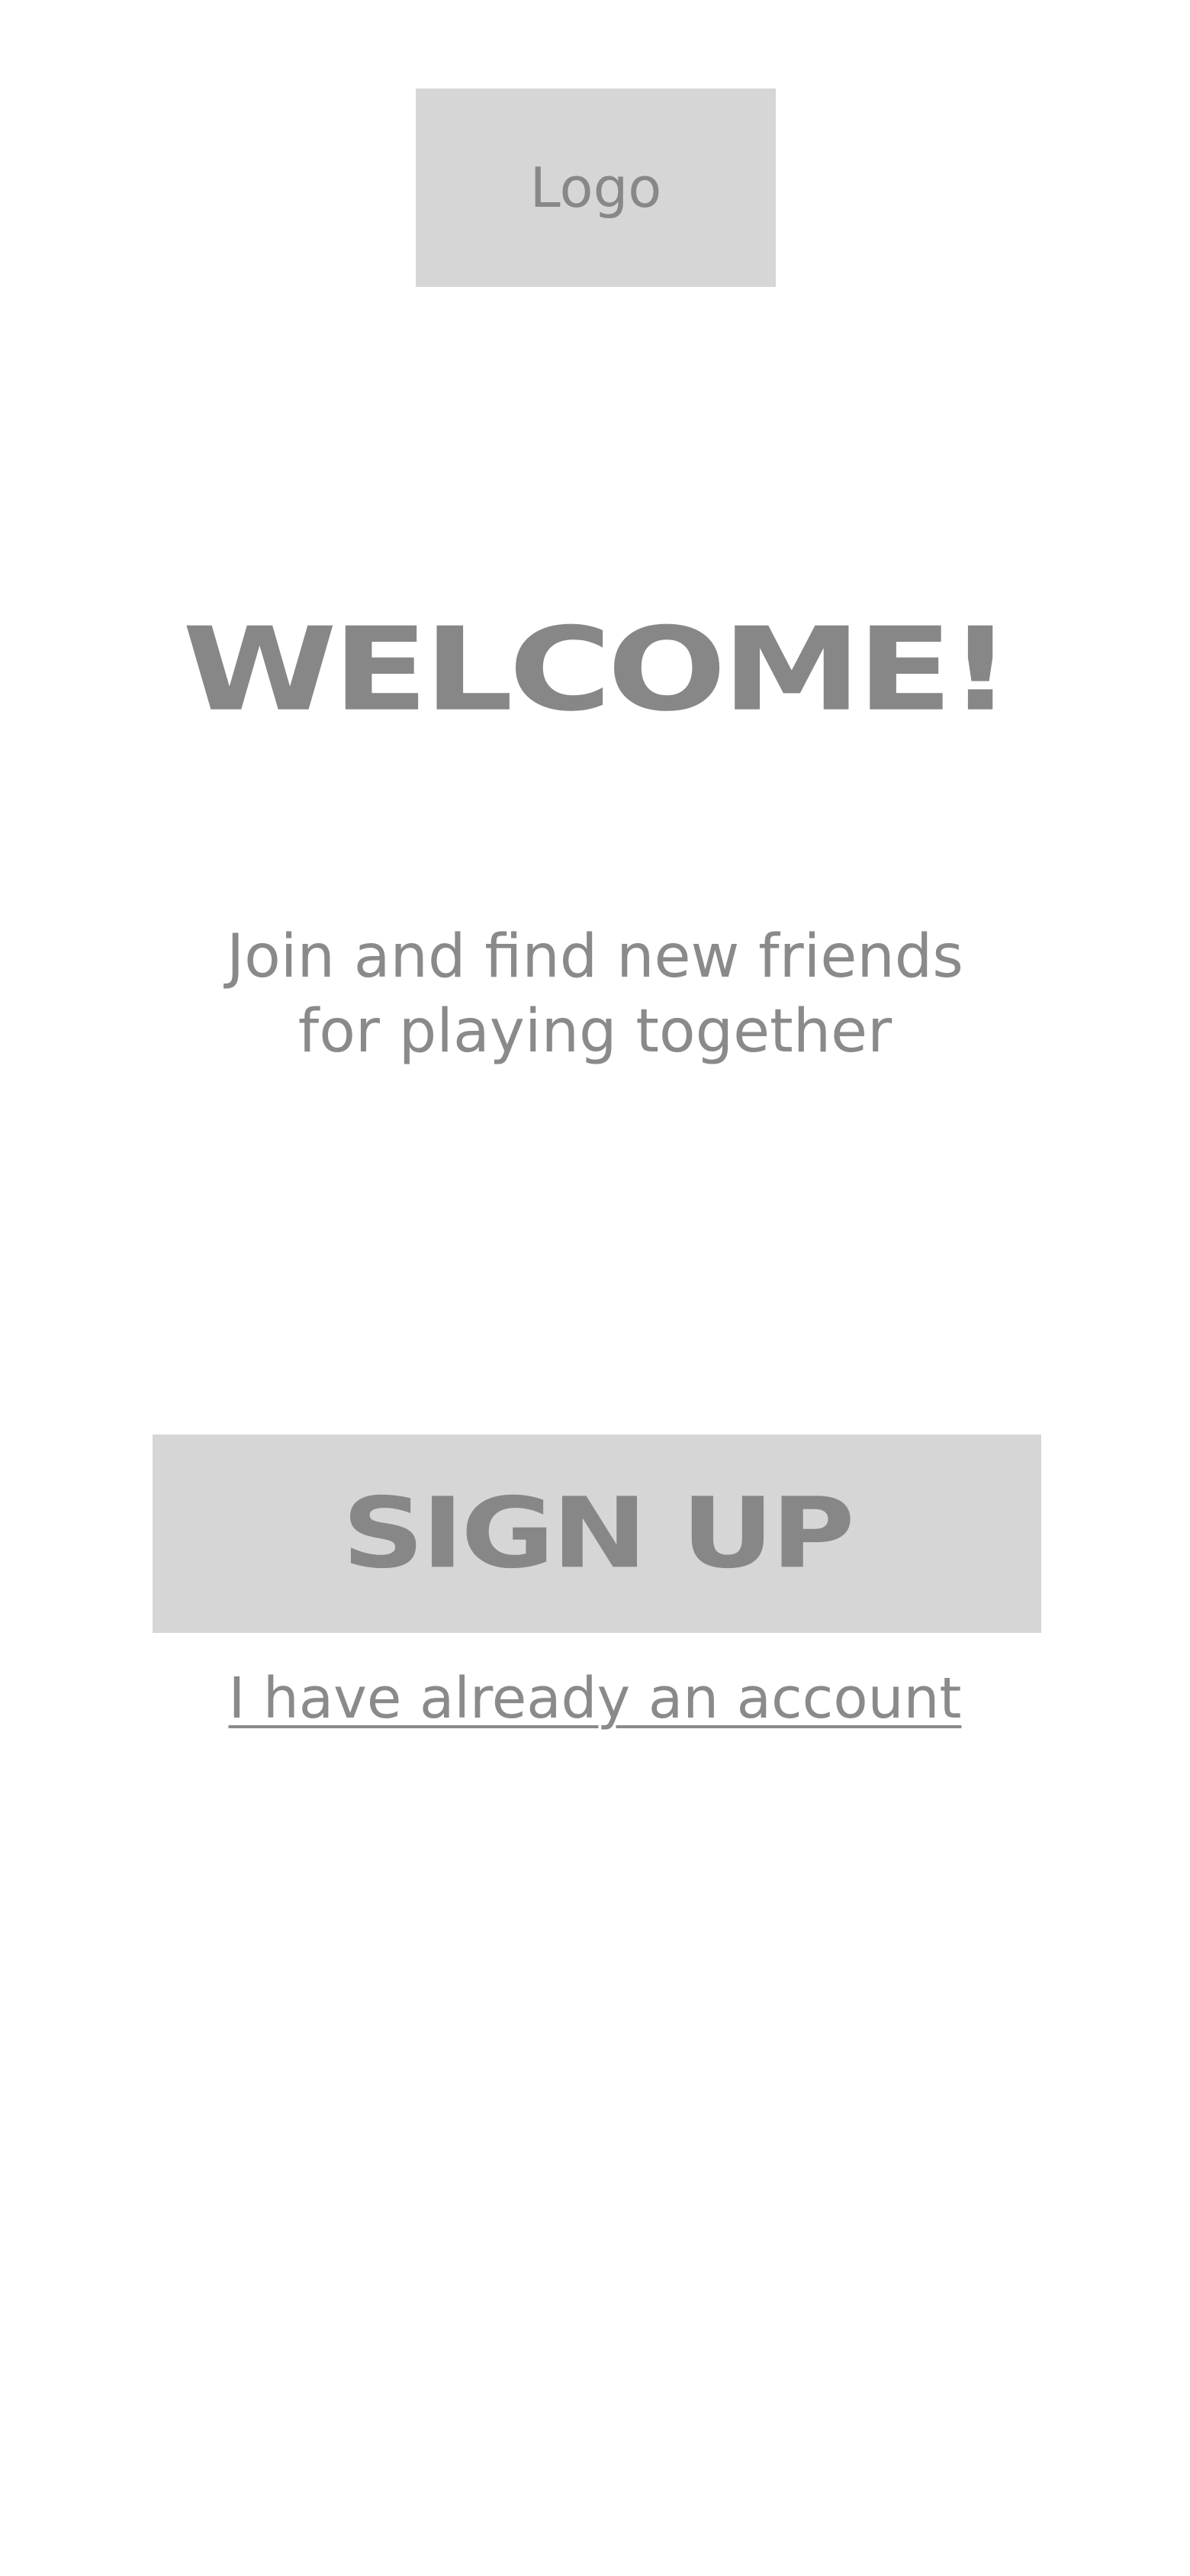 This screenshot has height=2576, width=1190. I want to click on sign-up-button: SIGN UP, so click(597, 1534).